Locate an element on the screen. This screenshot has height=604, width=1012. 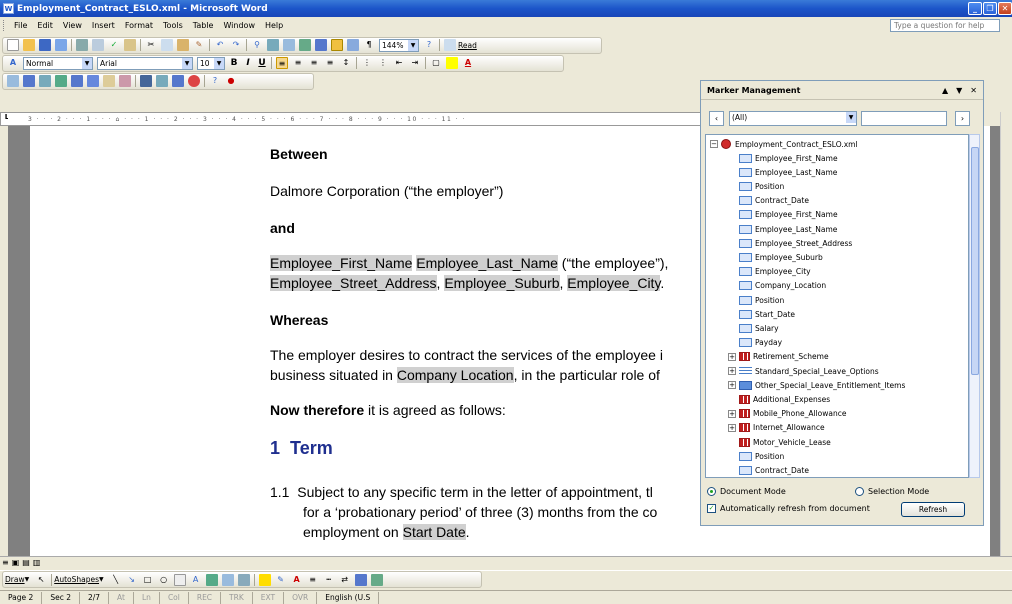
shadow-icon is located at coordinates (360, 579).